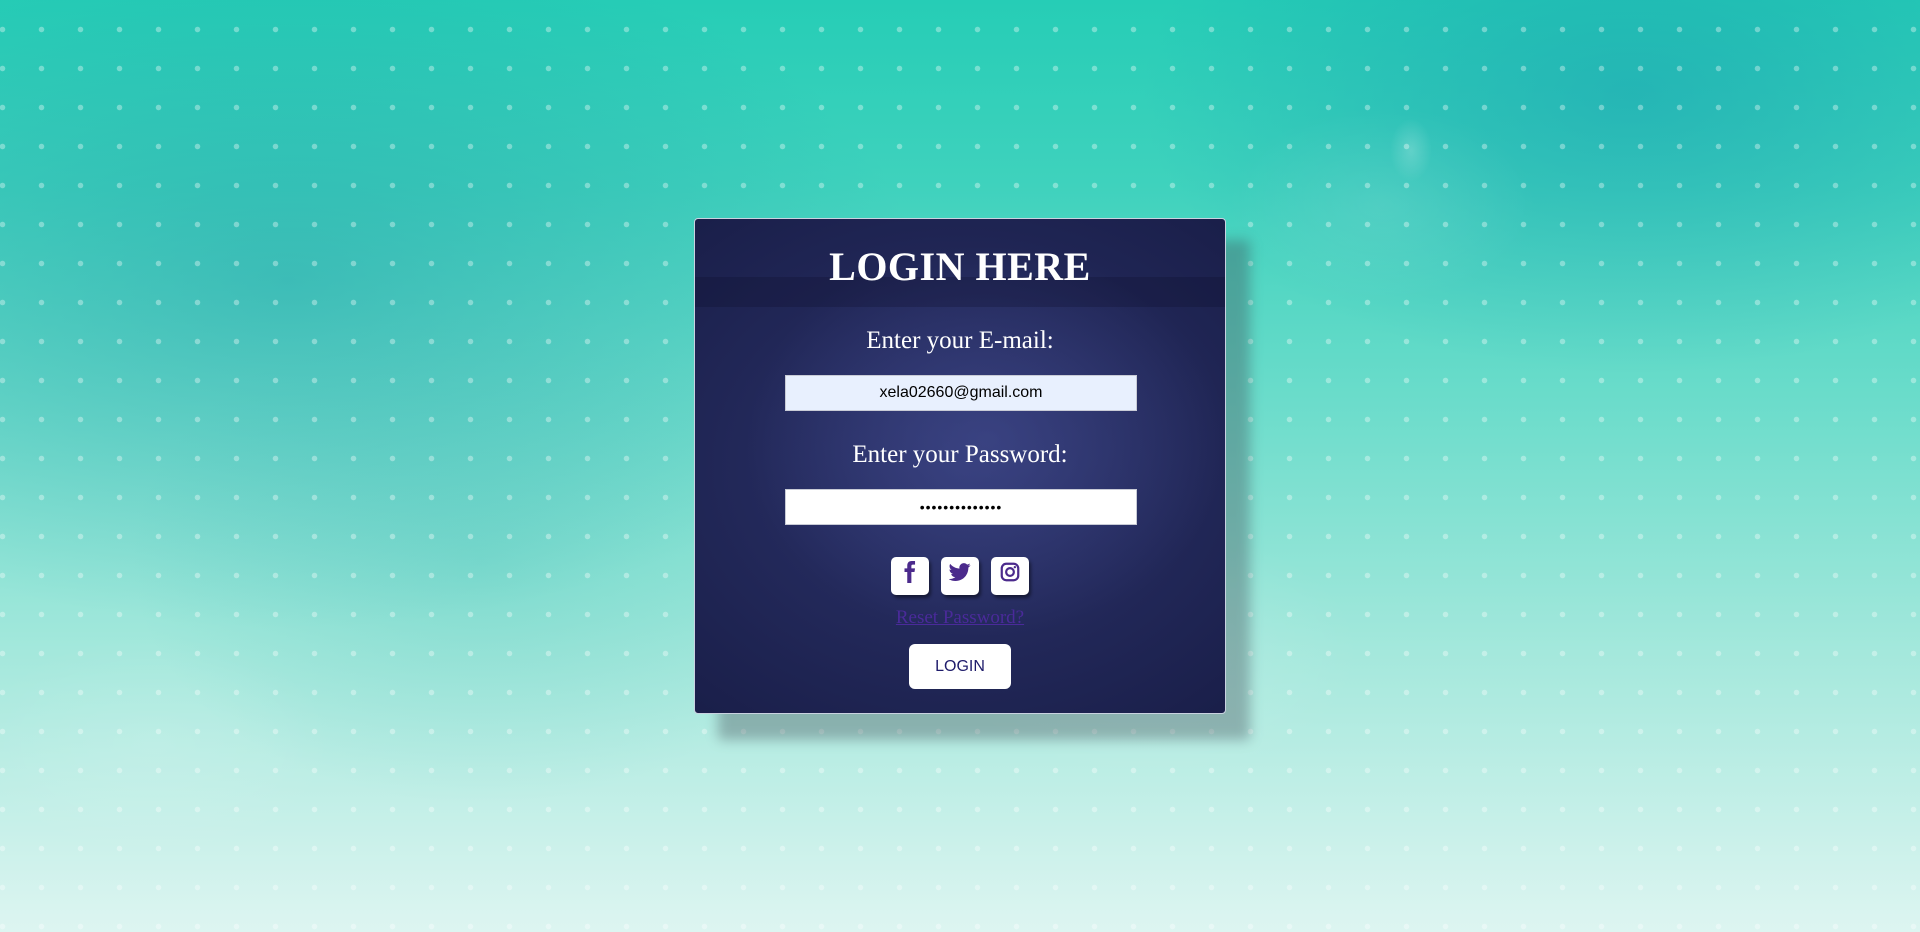 This screenshot has width=1920, height=932. I want to click on password-label: Enter your Password:, so click(960, 454).